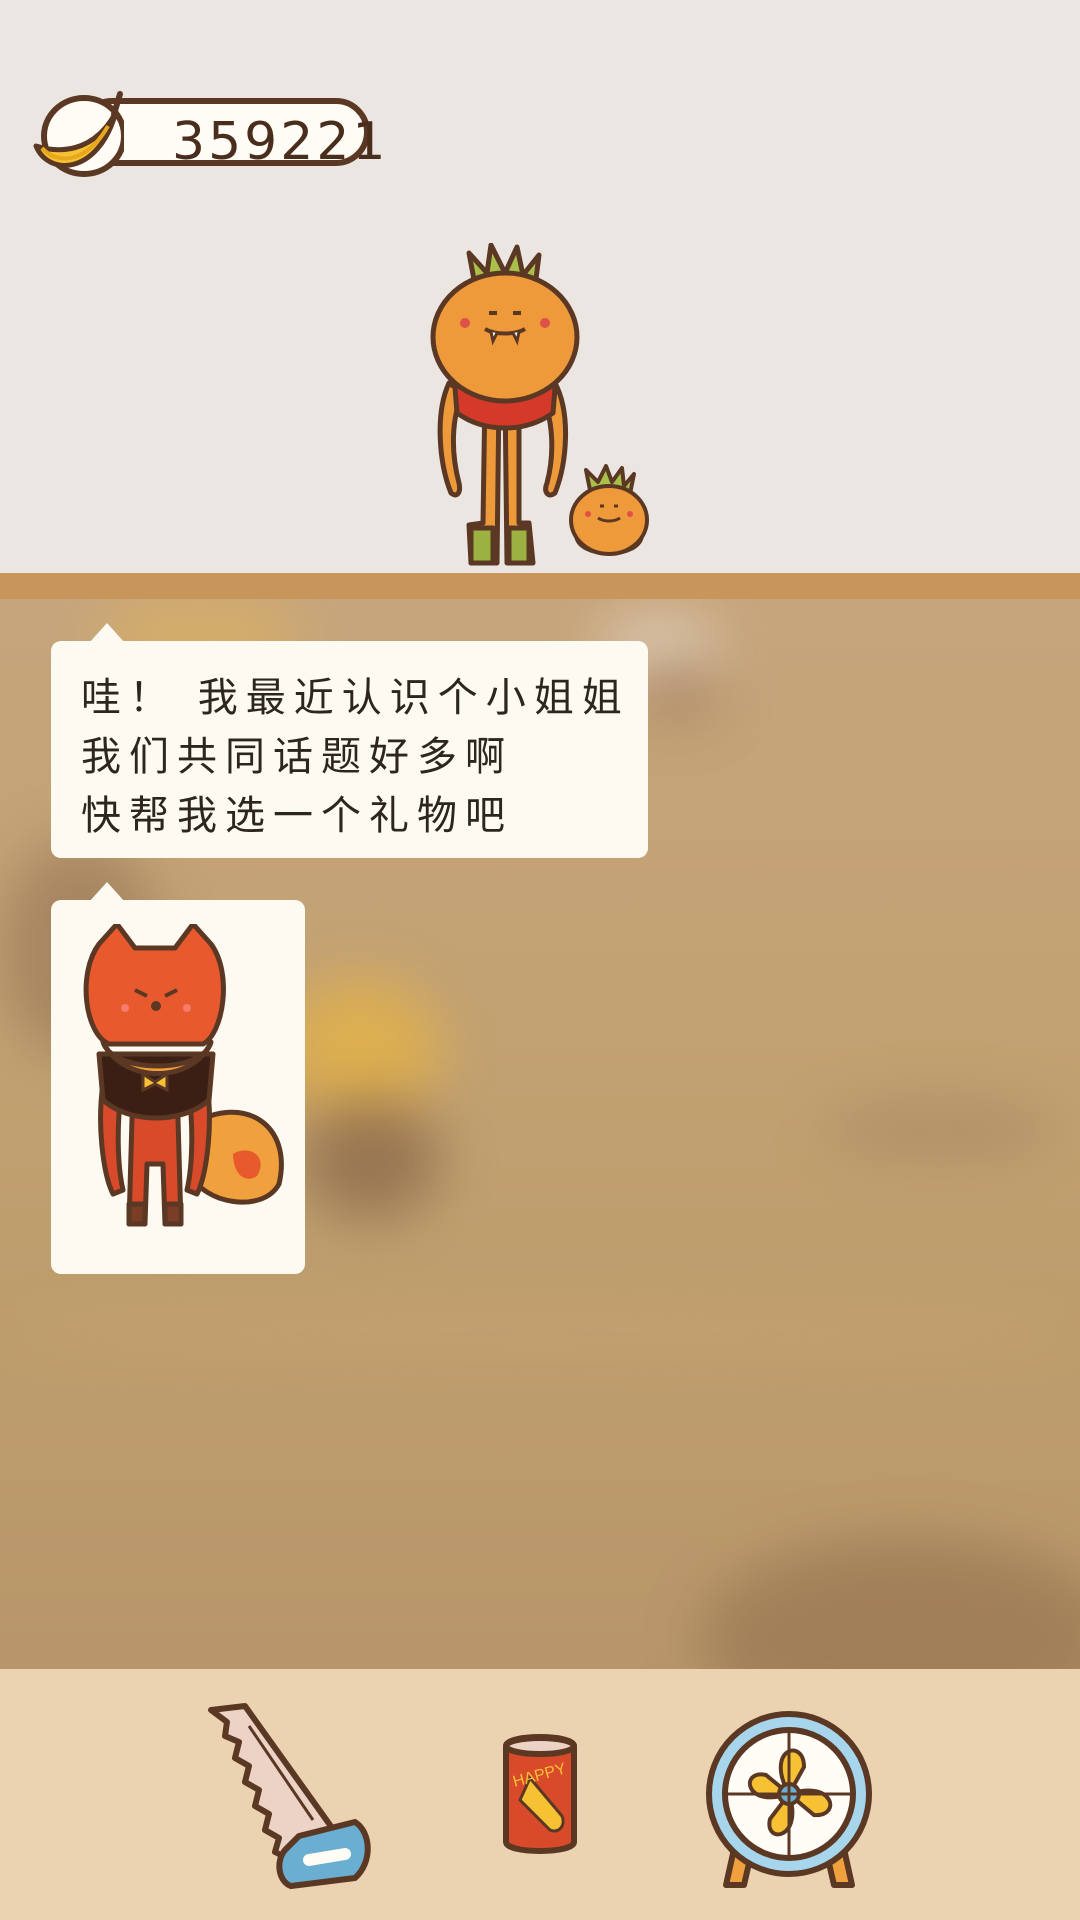 The image size is (1080, 1920). What do you see at coordinates (280, 142) in the screenshot?
I see `banana-count: 359221` at bounding box center [280, 142].